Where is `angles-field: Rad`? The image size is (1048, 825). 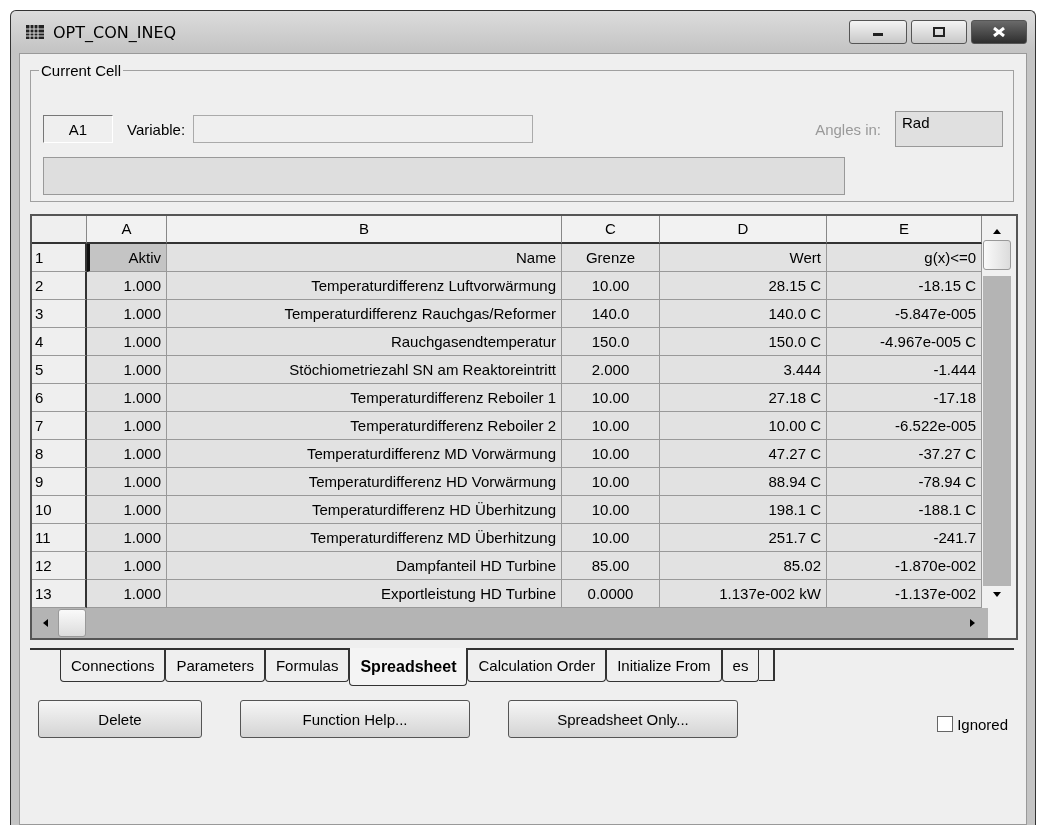
angles-field: Rad is located at coordinates (949, 129).